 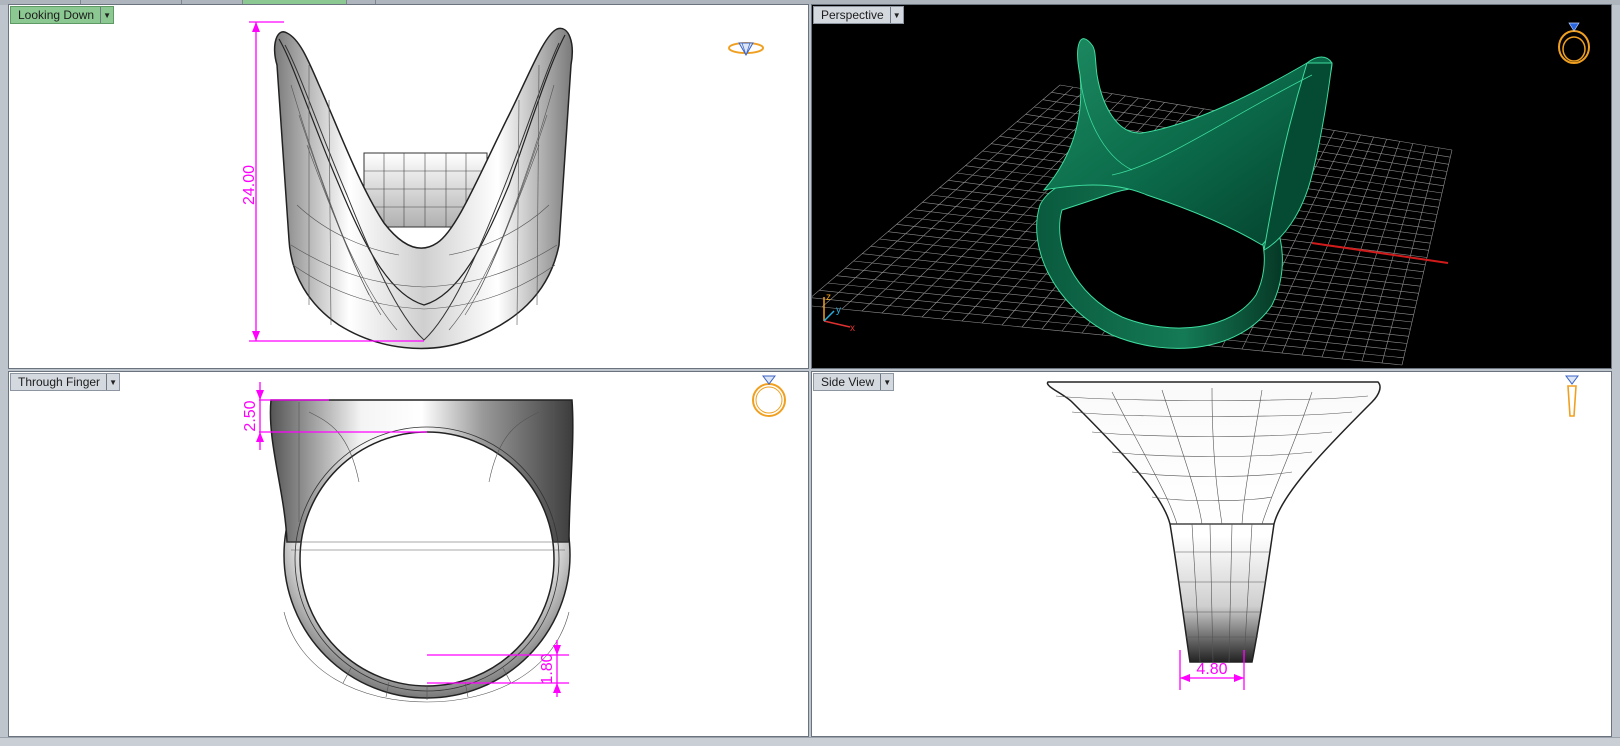 What do you see at coordinates (1574, 43) in the screenshot?
I see `ring-perspective-icon` at bounding box center [1574, 43].